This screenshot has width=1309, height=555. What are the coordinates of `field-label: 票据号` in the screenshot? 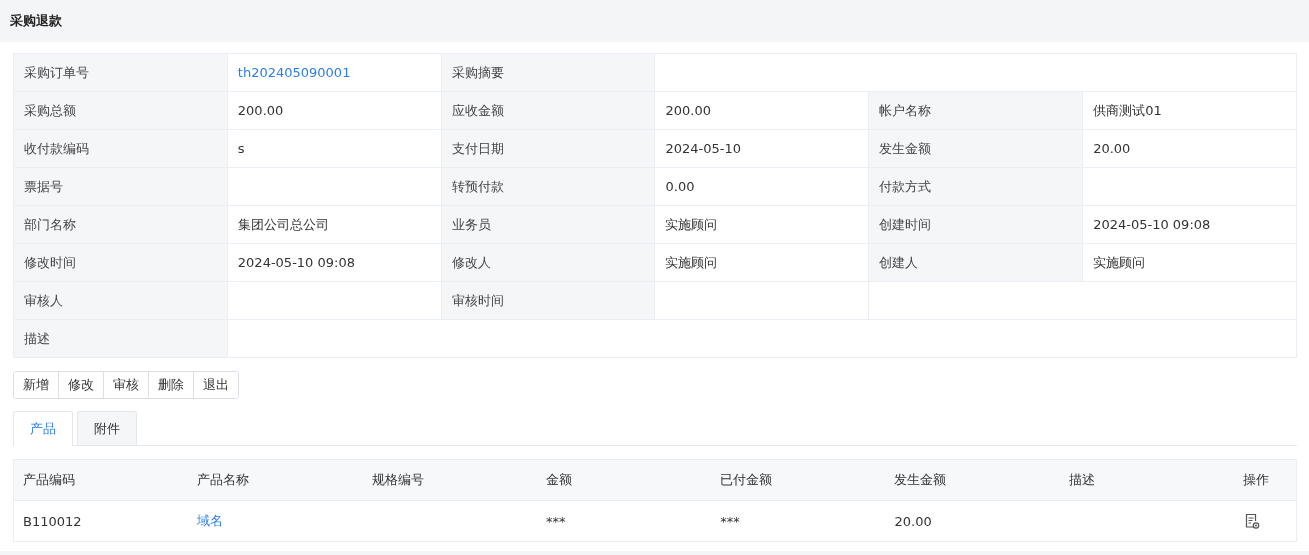 It's located at (121, 187).